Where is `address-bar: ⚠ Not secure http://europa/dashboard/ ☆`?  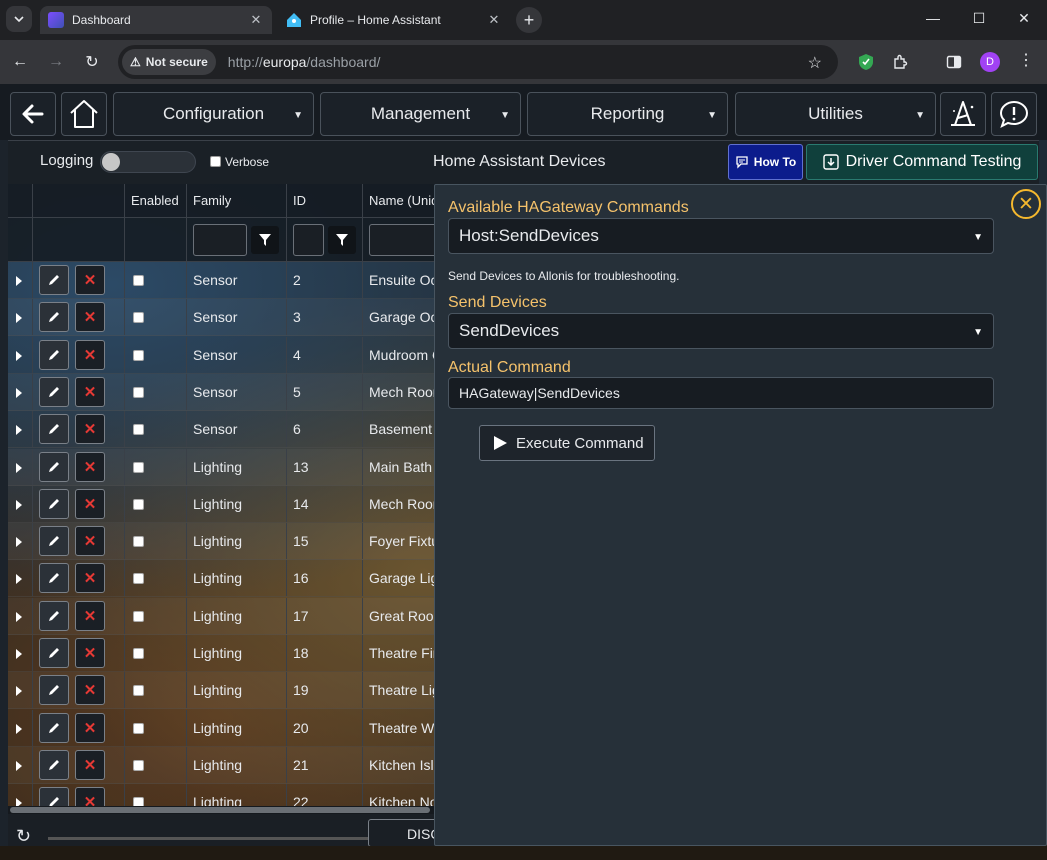
address-bar: ⚠ Not secure http://europa/dashboard/ ☆ is located at coordinates (478, 62).